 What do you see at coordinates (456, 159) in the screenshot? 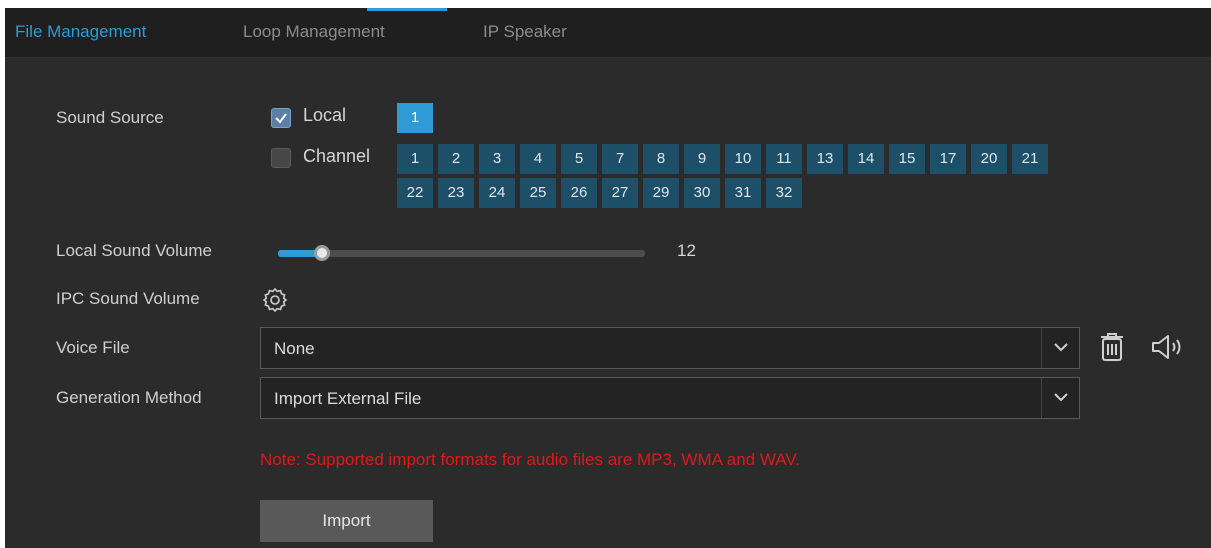
I see `channel-button-2: 2` at bounding box center [456, 159].